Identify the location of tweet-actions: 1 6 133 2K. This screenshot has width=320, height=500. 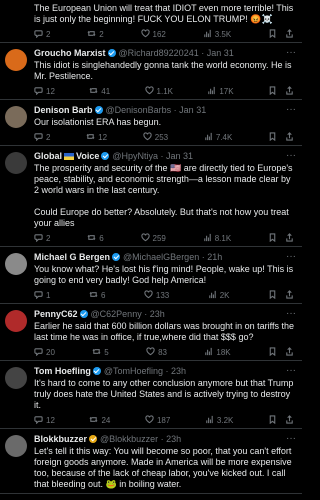
(165, 295).